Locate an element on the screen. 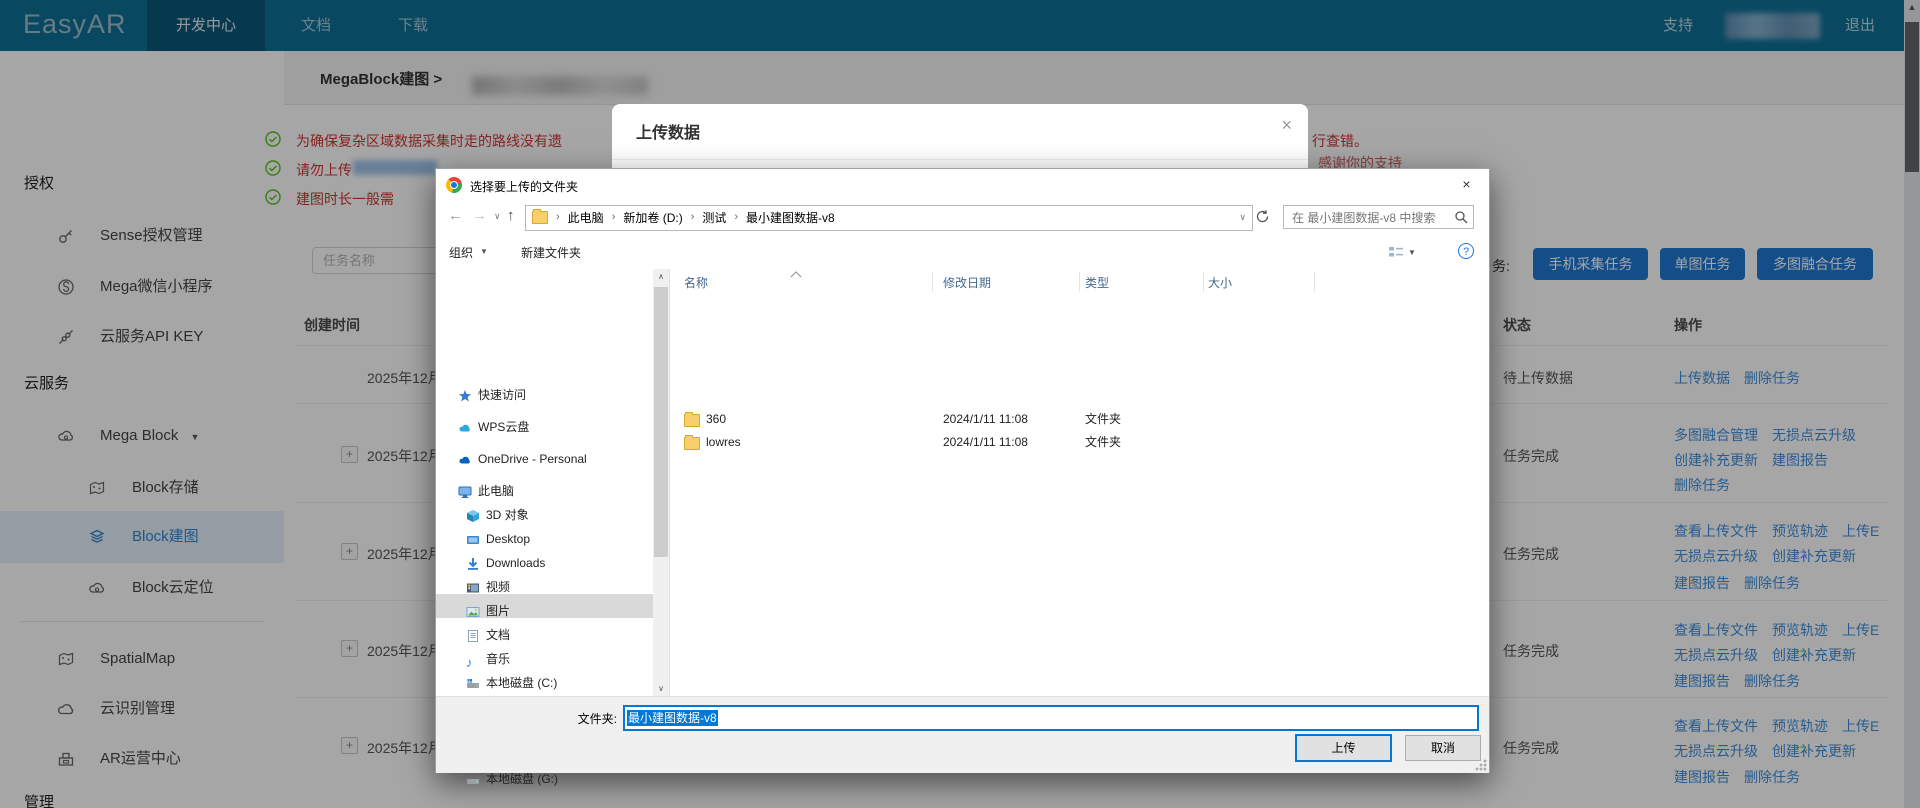 The image size is (1920, 808). sort-caret-icon is located at coordinates (796, 274).